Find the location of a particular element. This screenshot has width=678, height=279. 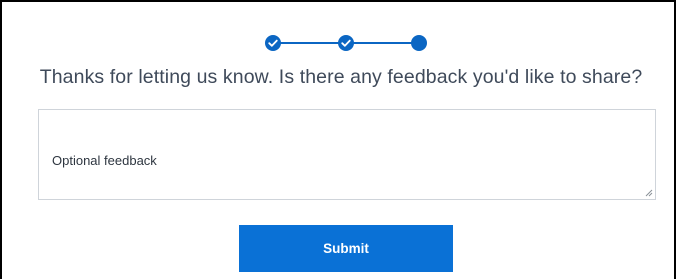

step-2-complete is located at coordinates (346, 43).